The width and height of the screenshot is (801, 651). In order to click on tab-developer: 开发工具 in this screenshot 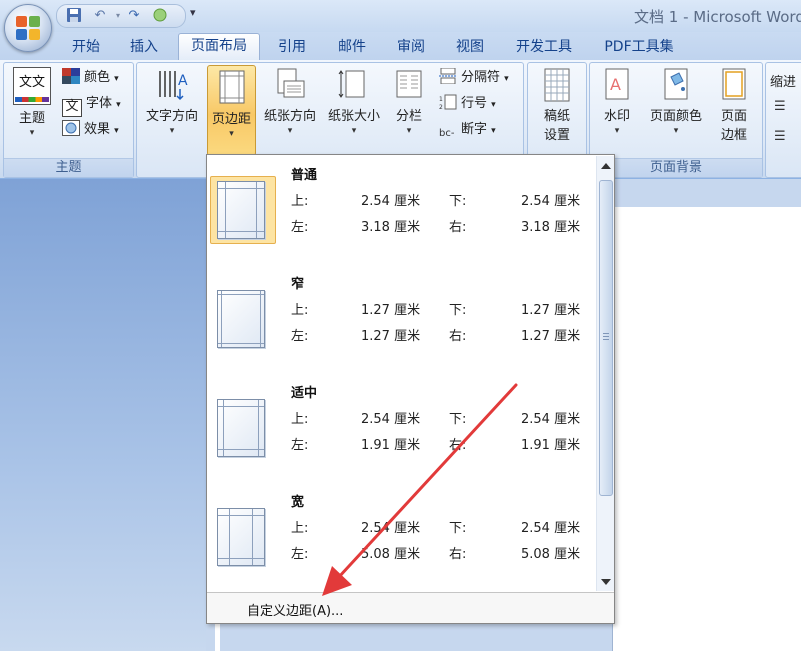, I will do `click(544, 47)`.